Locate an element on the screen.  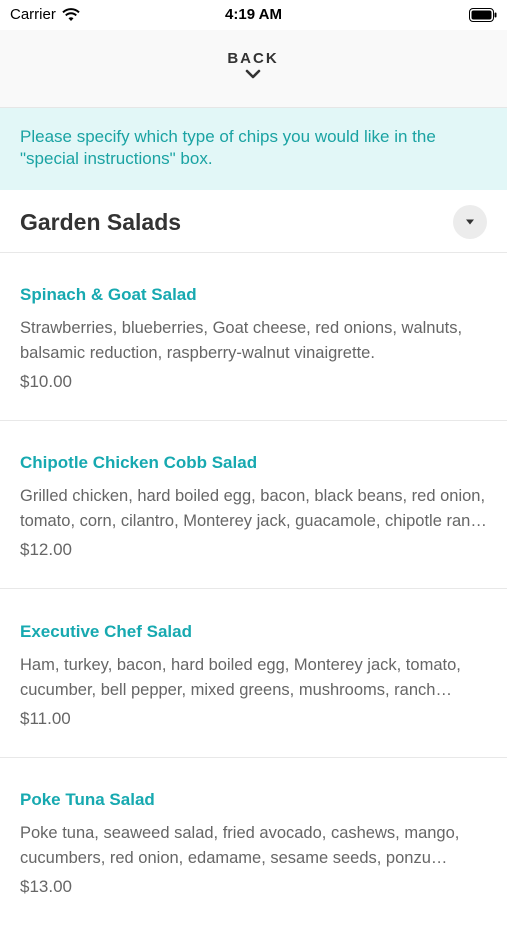
back-button: BACK is located at coordinates (253, 69).